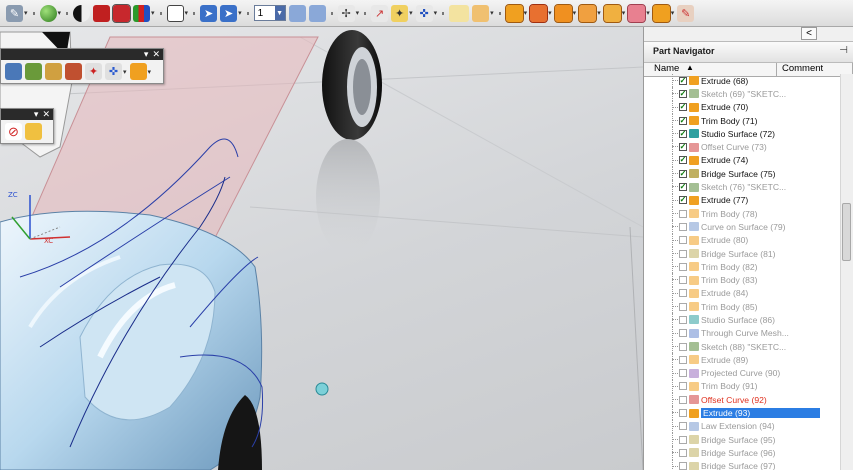 Image resolution: width=853 pixels, height=470 pixels. Describe the element at coordinates (686, 13) in the screenshot. I see `surface-edit-icon: ✎` at that location.